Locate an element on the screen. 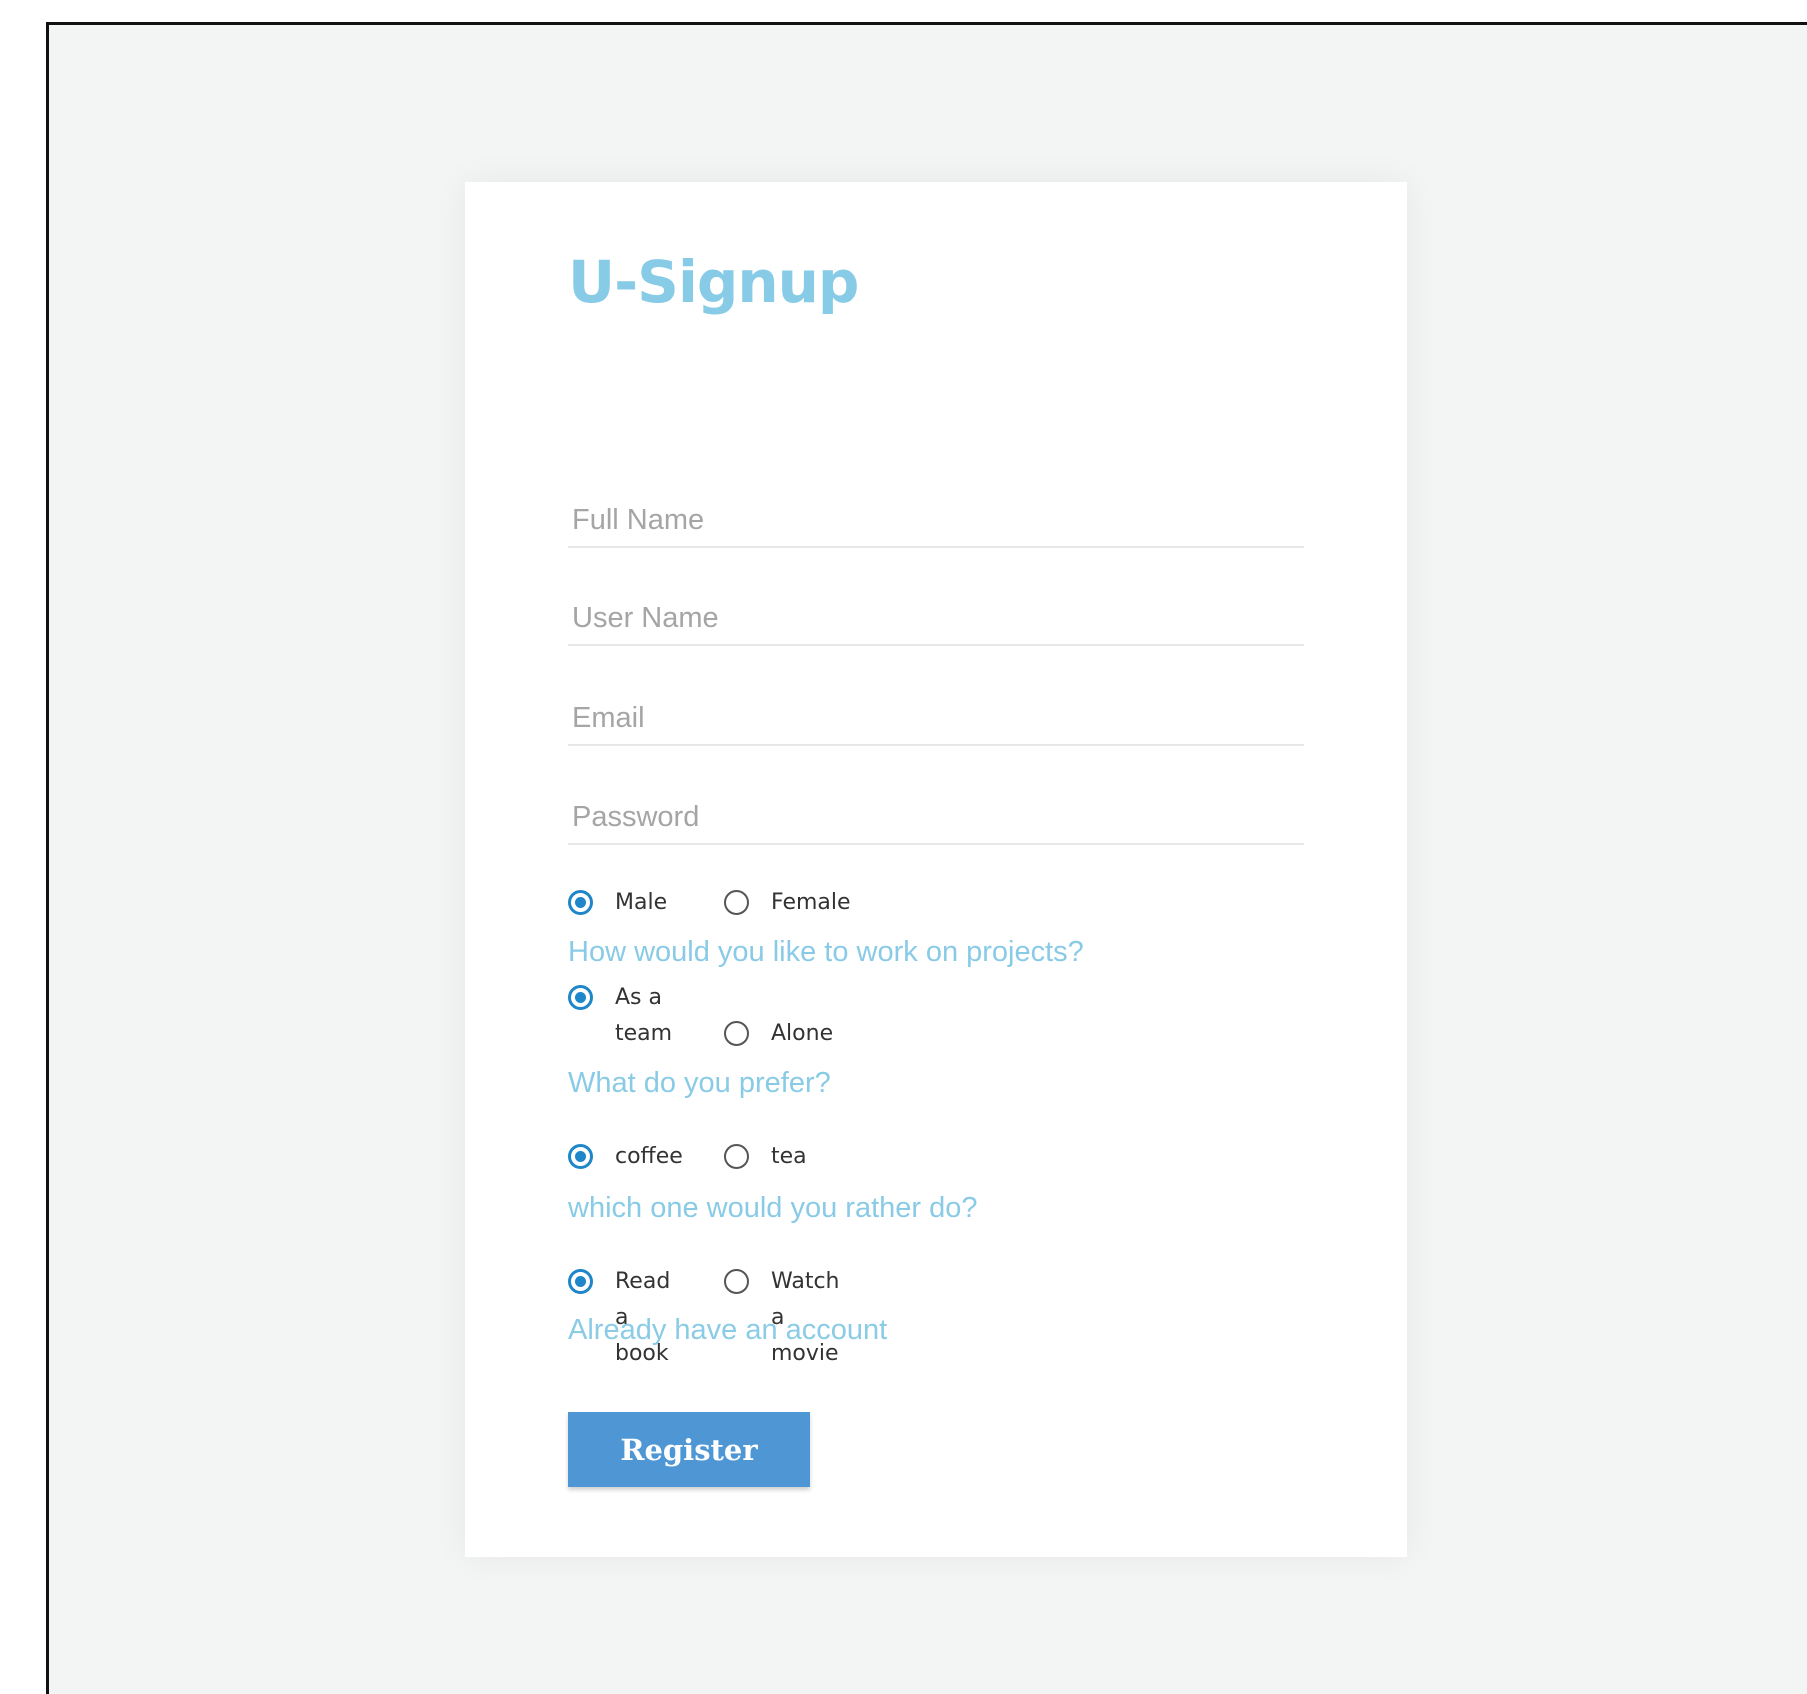  user-name-field-container is located at coordinates (936, 619).